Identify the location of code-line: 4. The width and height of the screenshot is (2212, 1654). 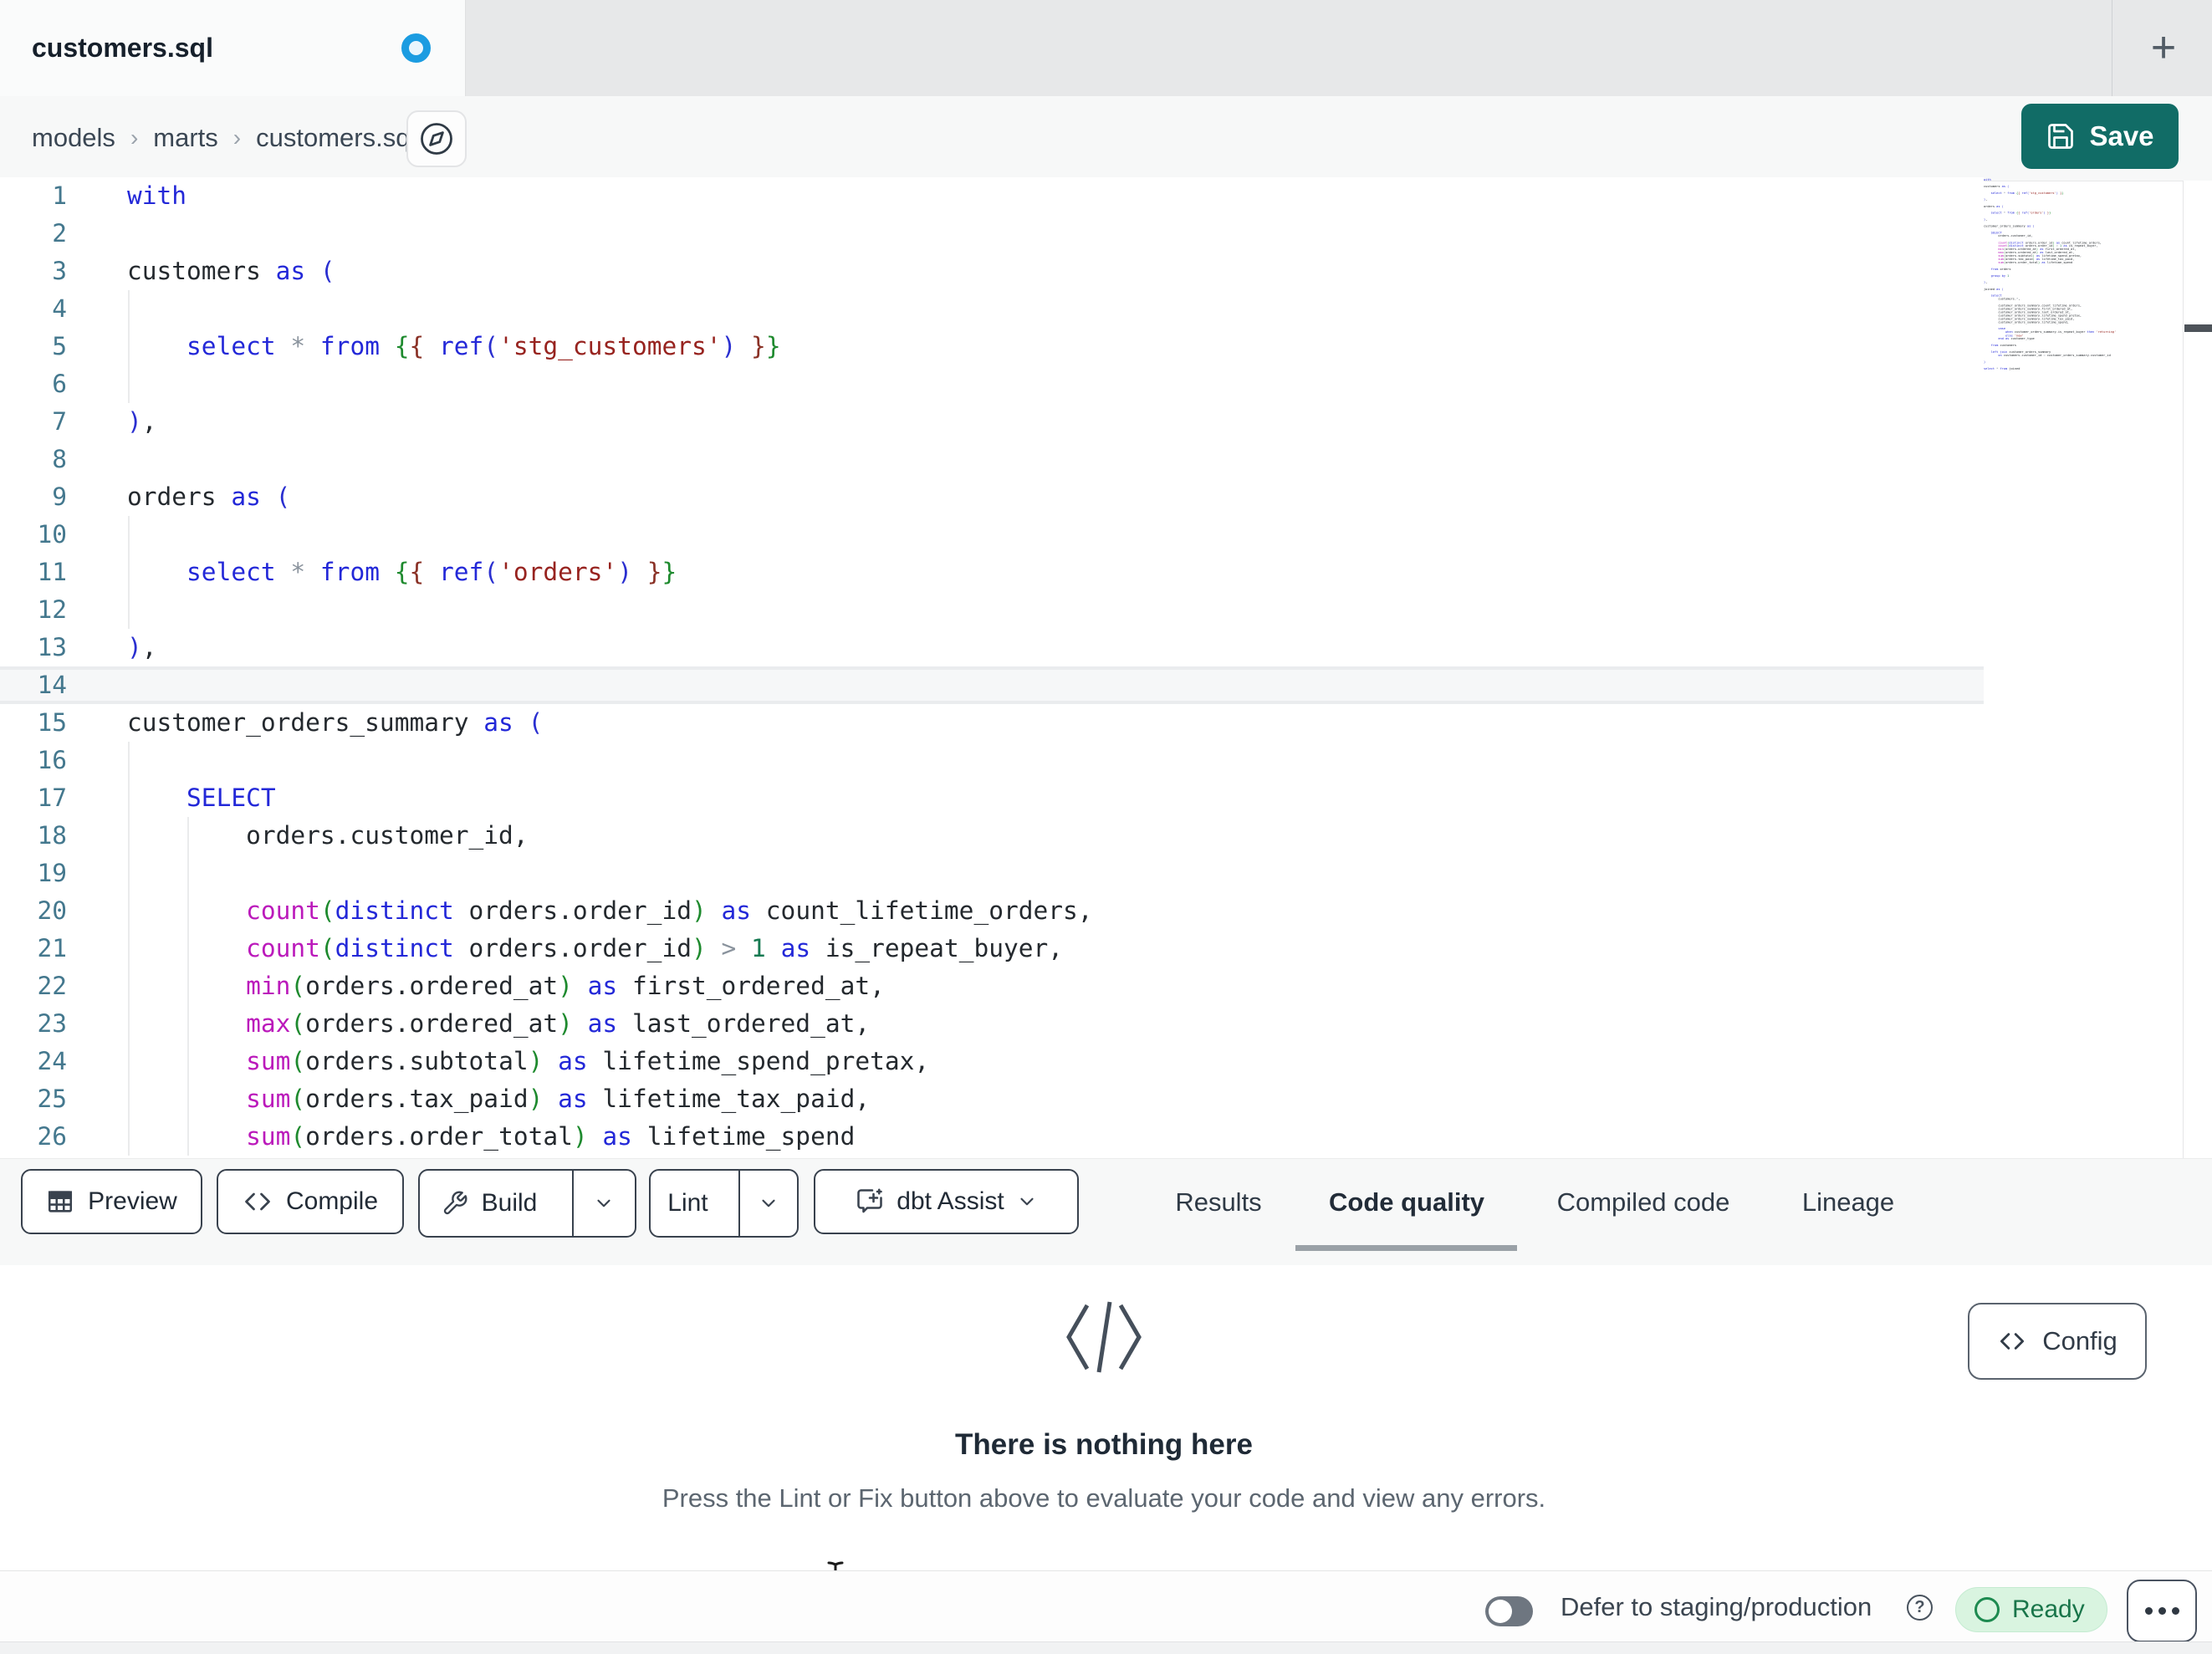
(992, 309).